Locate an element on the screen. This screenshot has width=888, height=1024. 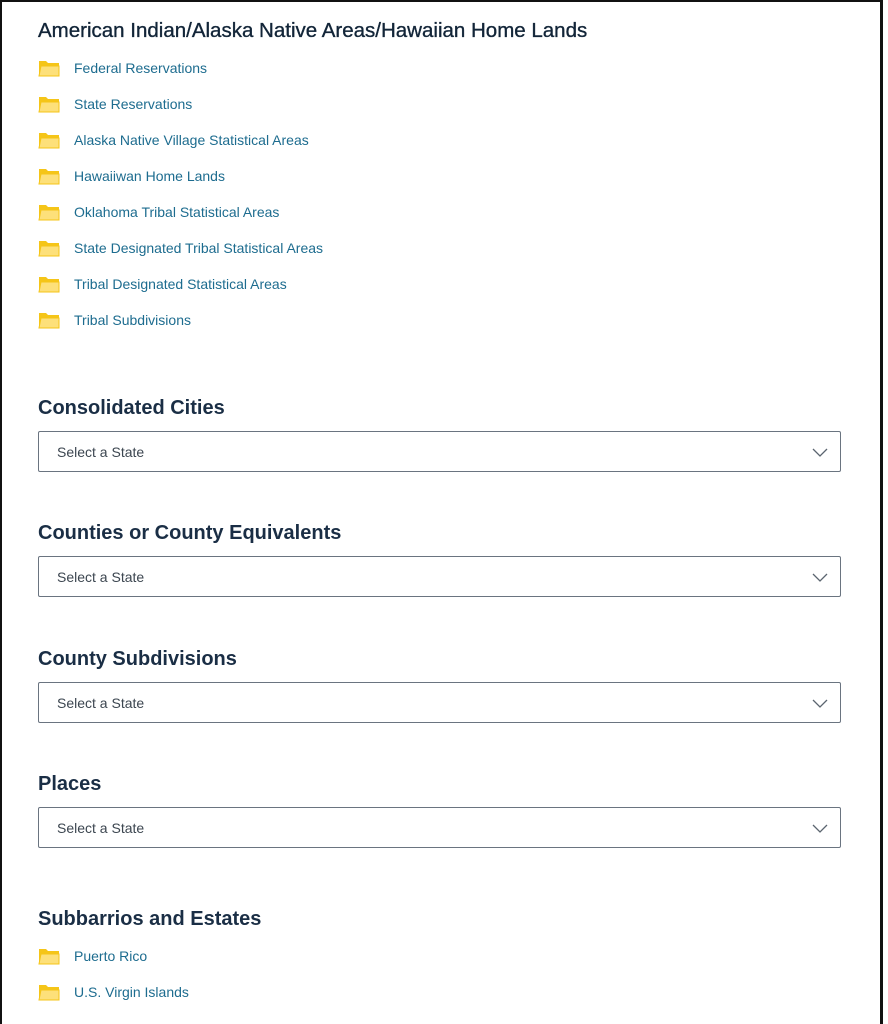
link-state-reservations: State Reservations is located at coordinates (439, 104).